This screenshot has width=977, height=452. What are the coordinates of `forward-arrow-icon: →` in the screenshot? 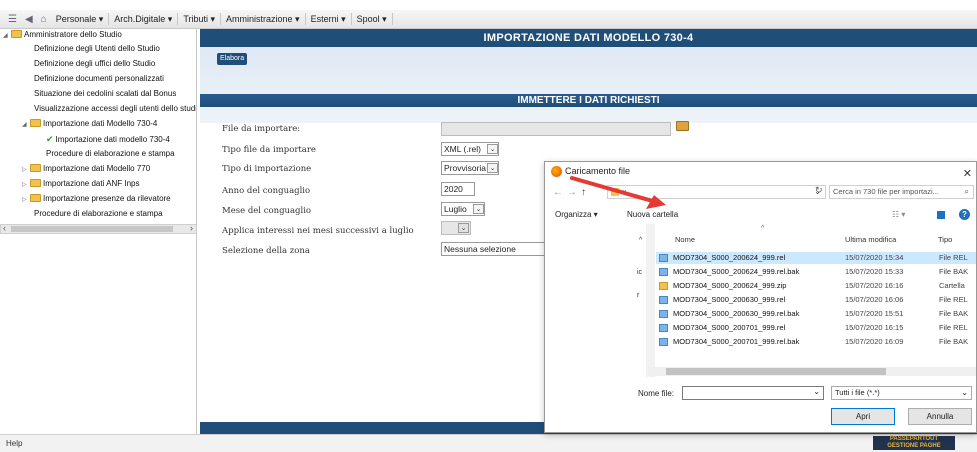 It's located at (572, 192).